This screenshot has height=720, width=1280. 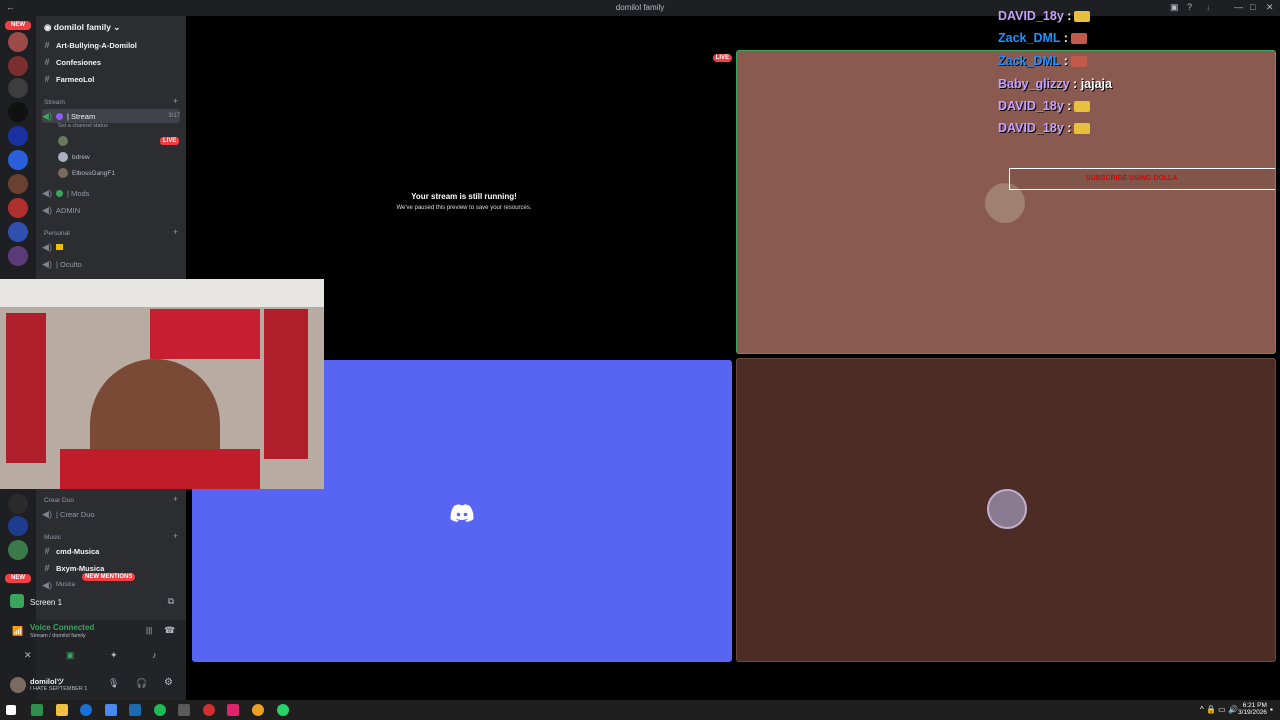 I want to click on close-icon: ✕, so click(x=1270, y=7).